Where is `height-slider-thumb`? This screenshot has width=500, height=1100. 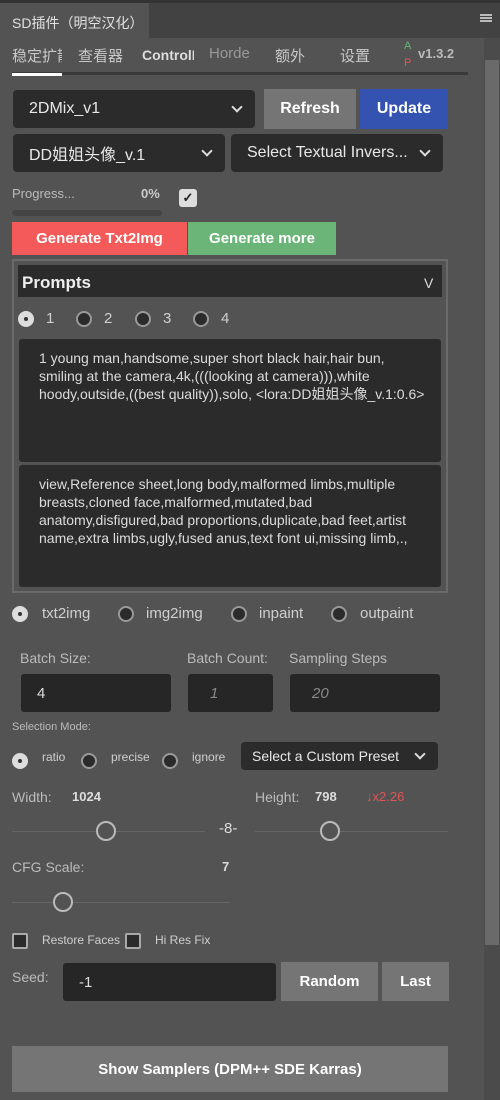 height-slider-thumb is located at coordinates (330, 831).